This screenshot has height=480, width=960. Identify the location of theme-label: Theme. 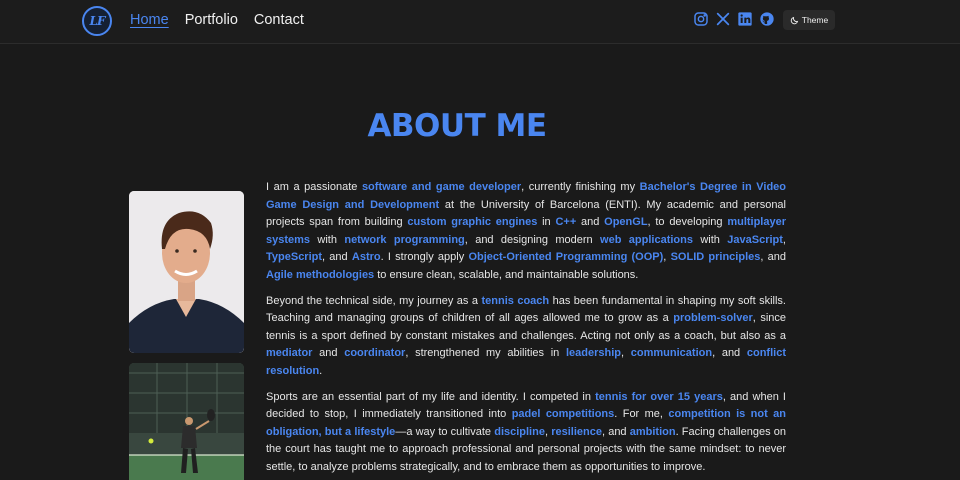
(815, 20).